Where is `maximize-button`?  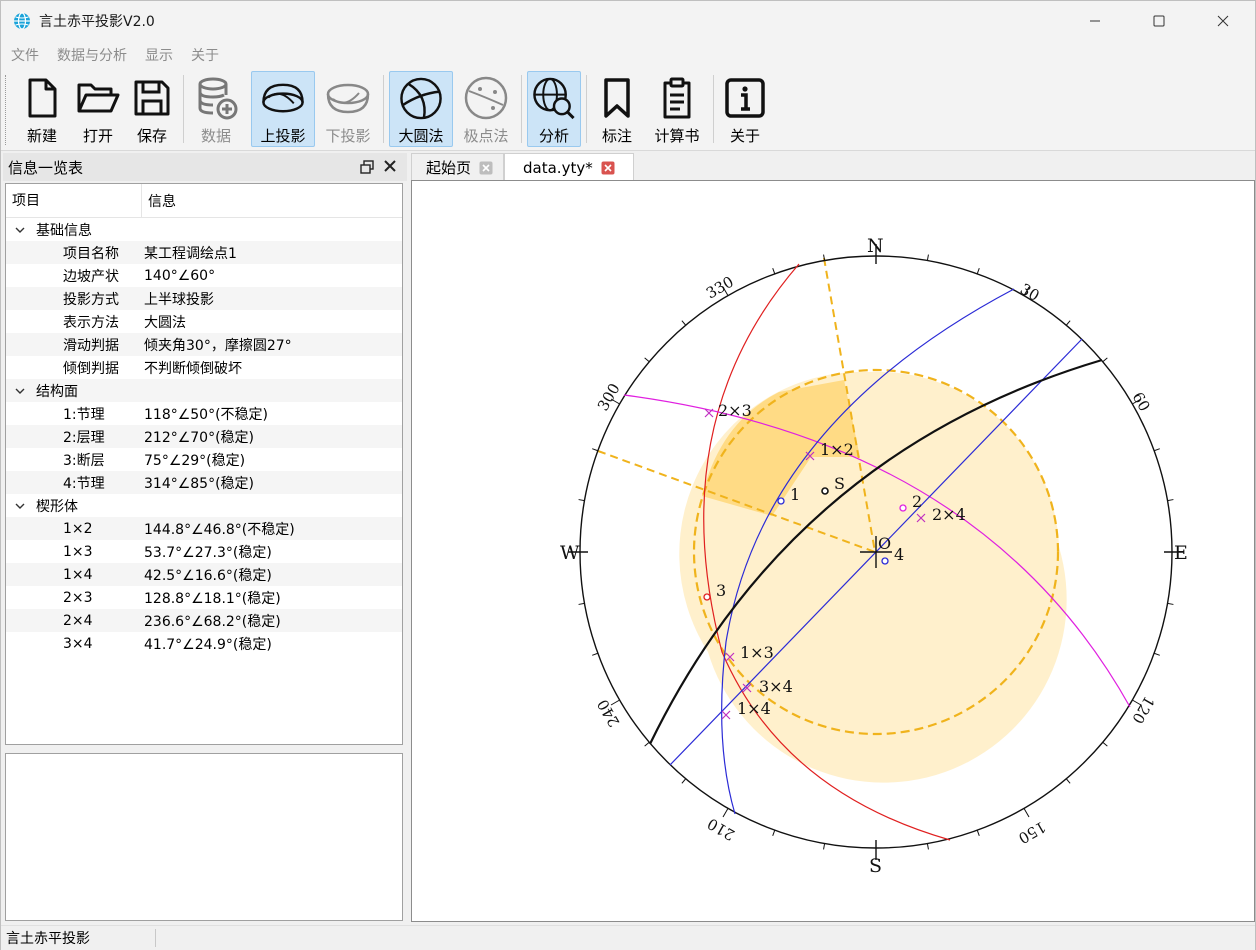 maximize-button is located at coordinates (1159, 21).